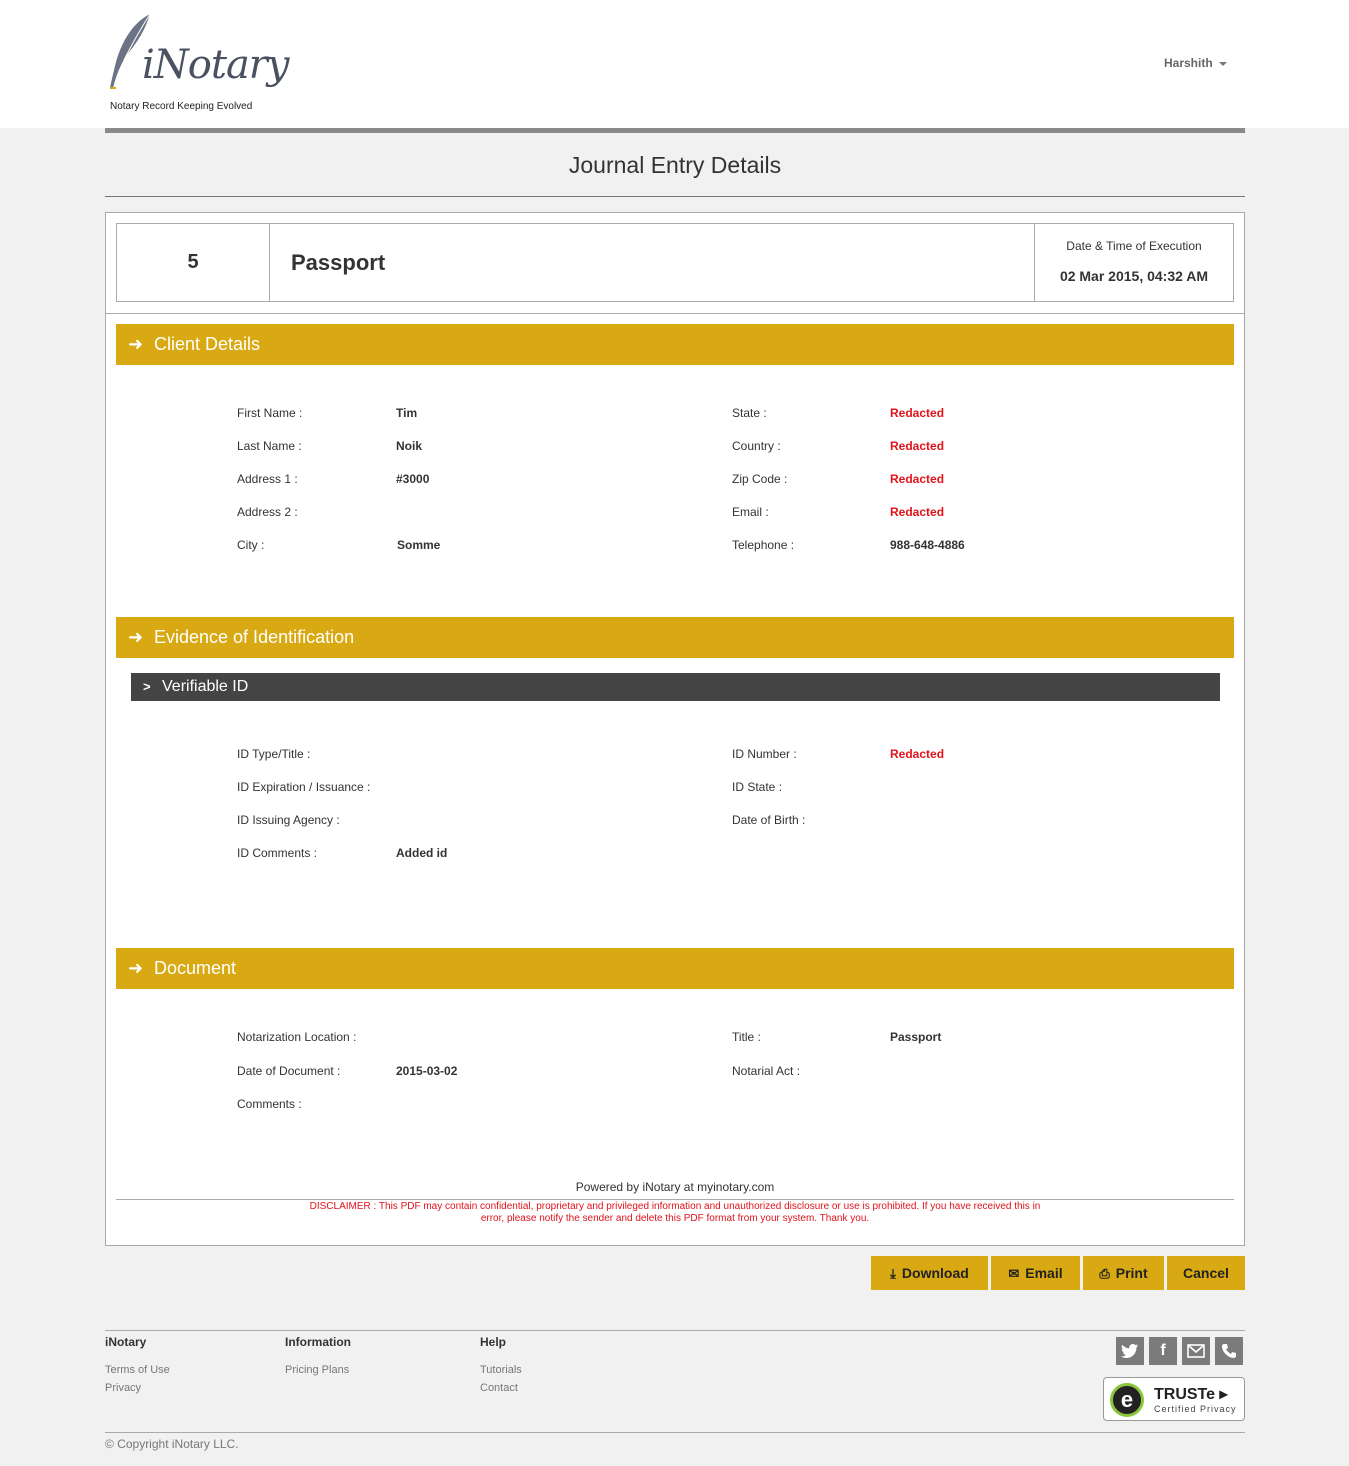  I want to click on field-label: Address 1 :, so click(267, 479).